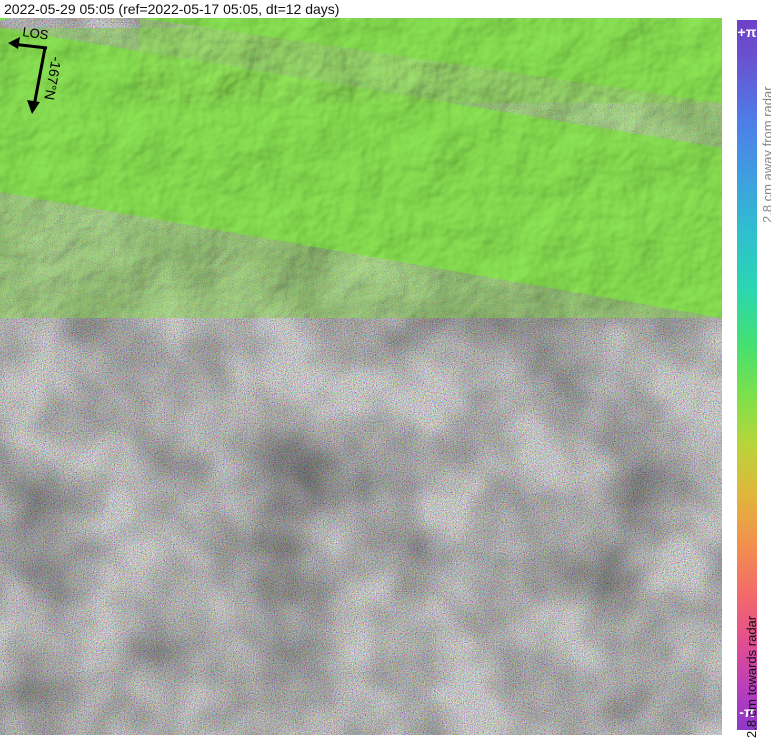 The width and height of the screenshot is (771, 738). Describe the element at coordinates (33, 107) in the screenshot. I see `heading-arrow-head` at that location.